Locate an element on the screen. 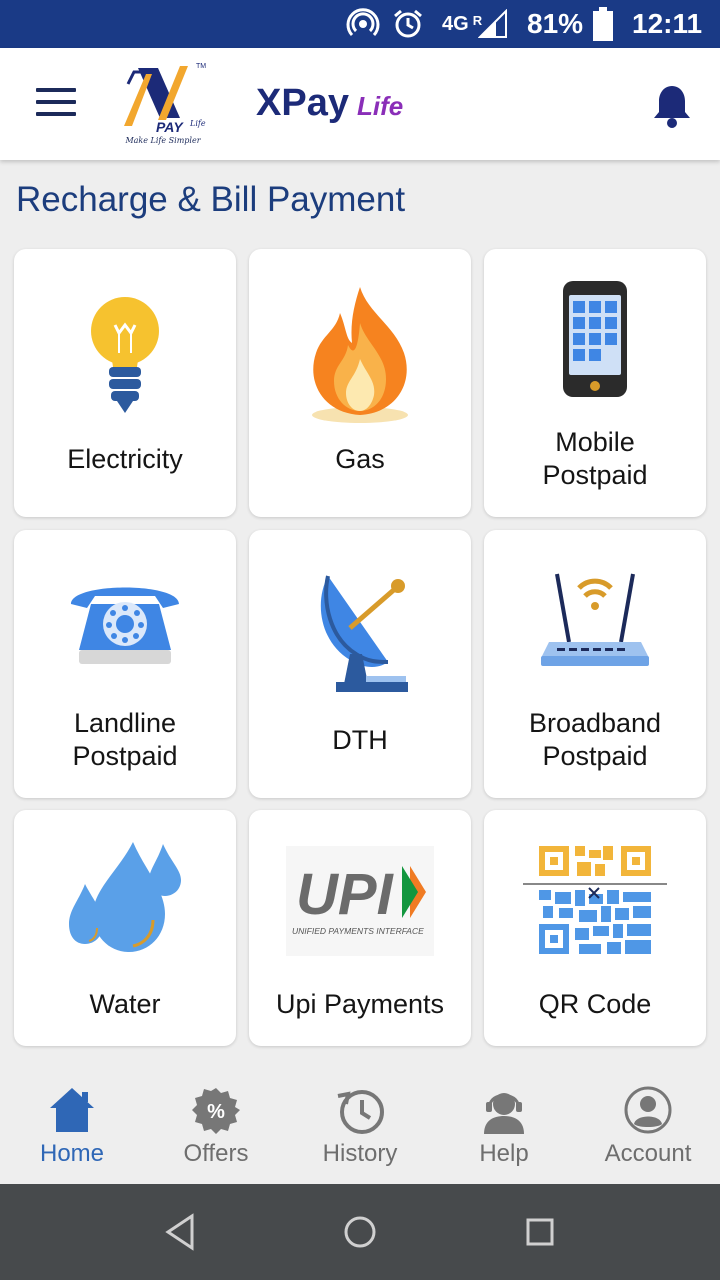  logo-script-text: Life is located at coordinates (197, 123).